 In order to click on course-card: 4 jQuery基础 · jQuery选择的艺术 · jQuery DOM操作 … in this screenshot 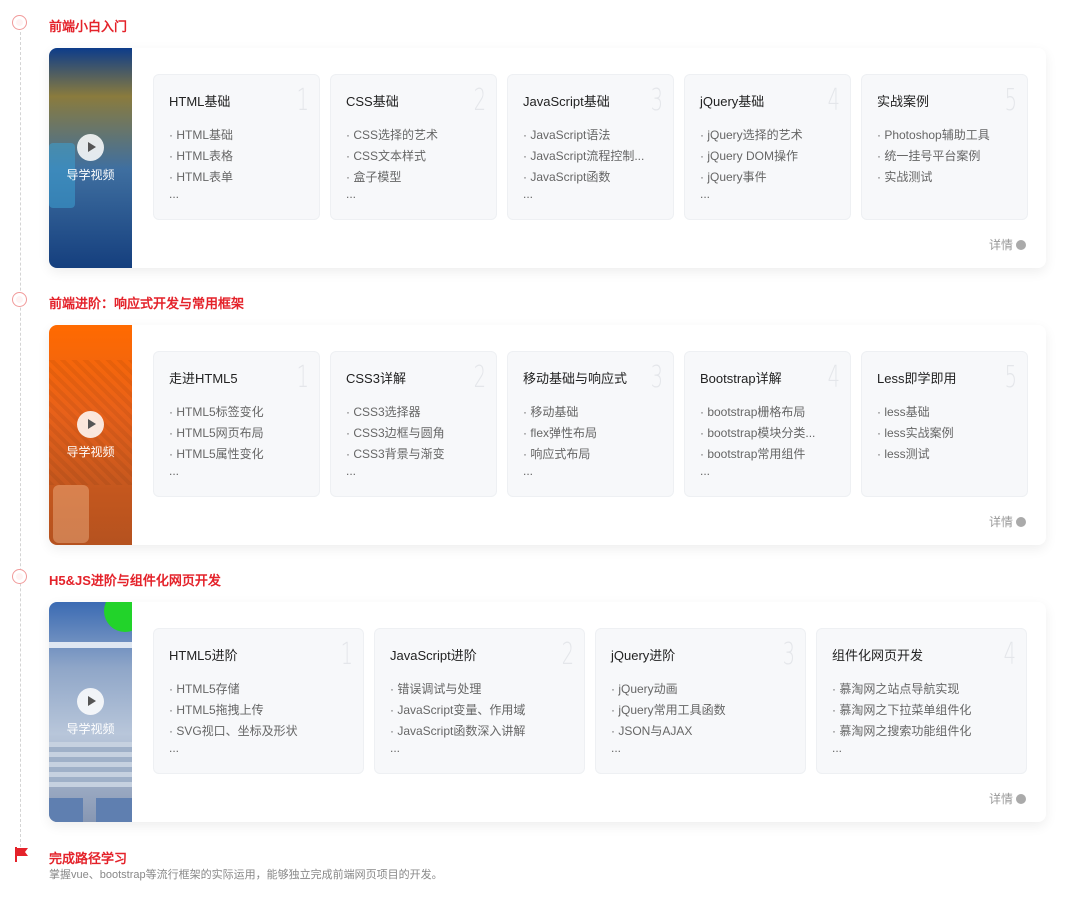, I will do `click(767, 147)`.